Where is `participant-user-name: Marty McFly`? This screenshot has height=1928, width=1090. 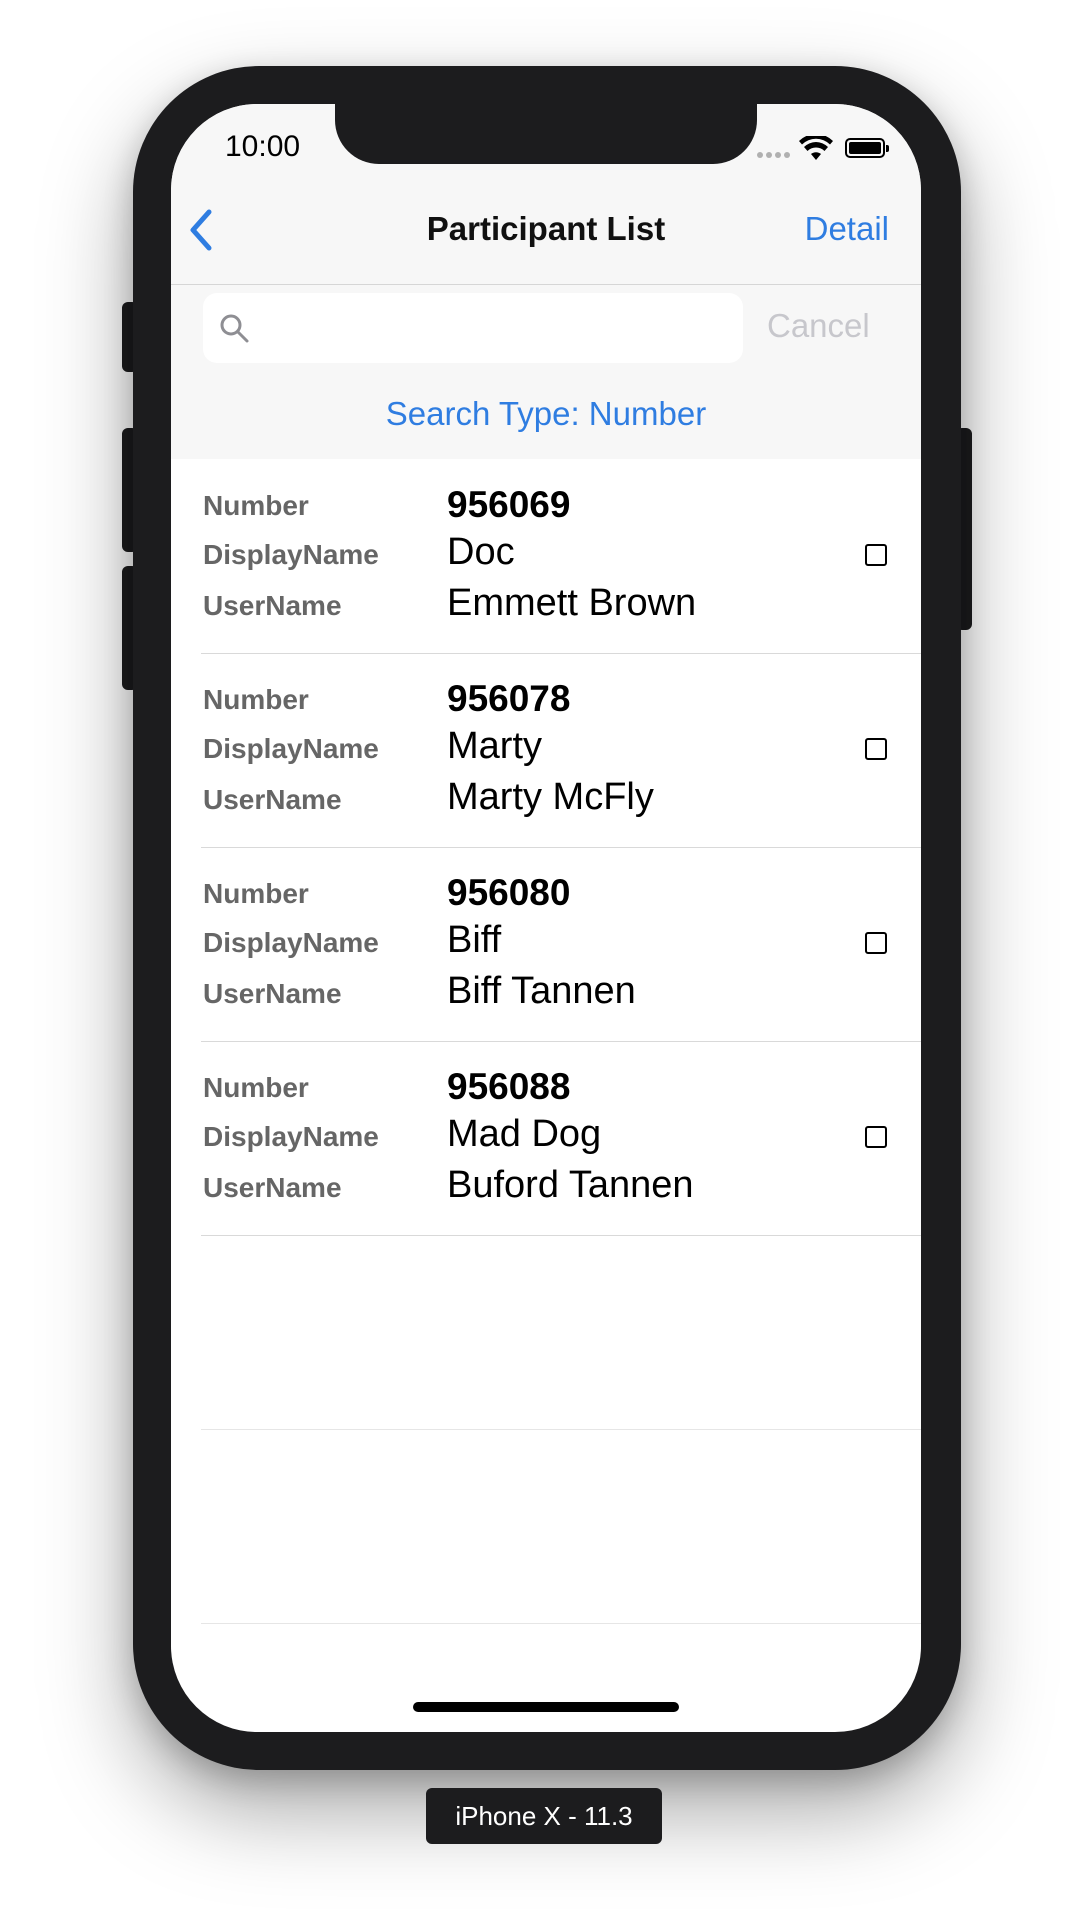
participant-user-name: Marty McFly is located at coordinates (550, 797).